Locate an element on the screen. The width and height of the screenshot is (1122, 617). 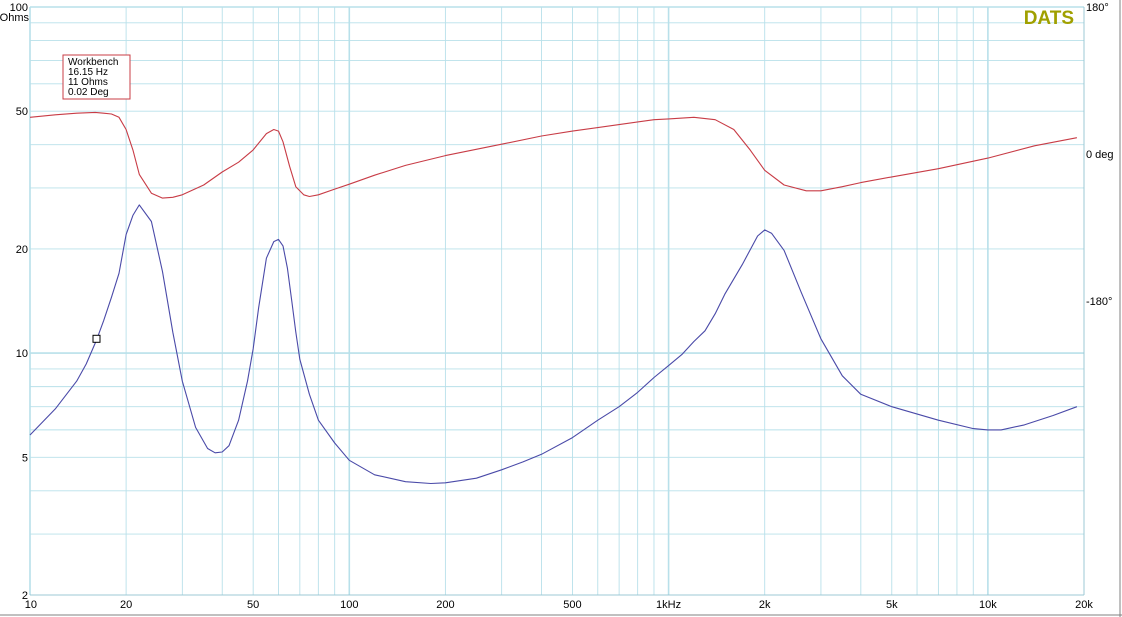
x-axis-tick-label: 5k is located at coordinates (892, 605).